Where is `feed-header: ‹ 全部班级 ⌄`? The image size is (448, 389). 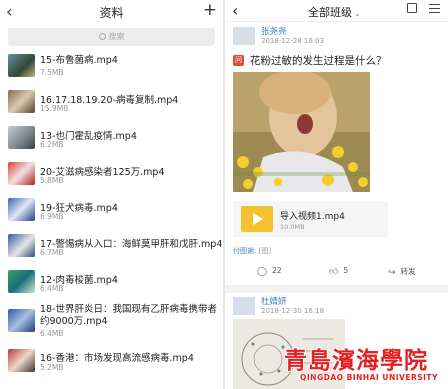 feed-header: ‹ 全部班级 ⌄ is located at coordinates (336, 11).